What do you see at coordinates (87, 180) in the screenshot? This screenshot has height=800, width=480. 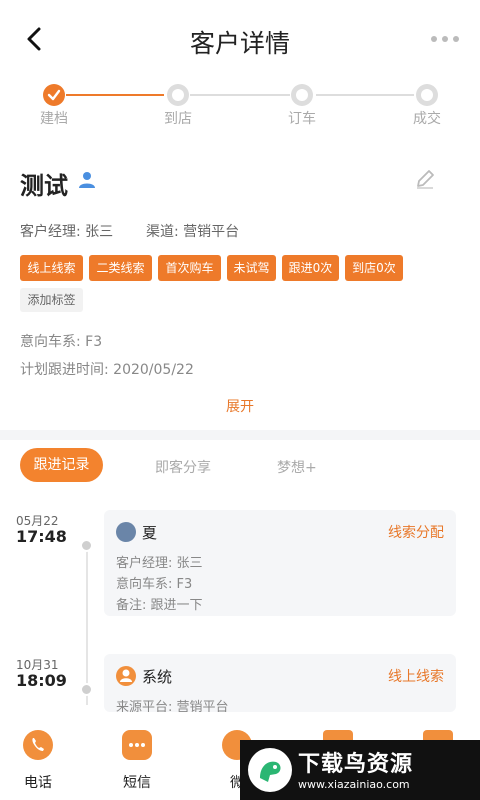 I see `user-icon` at bounding box center [87, 180].